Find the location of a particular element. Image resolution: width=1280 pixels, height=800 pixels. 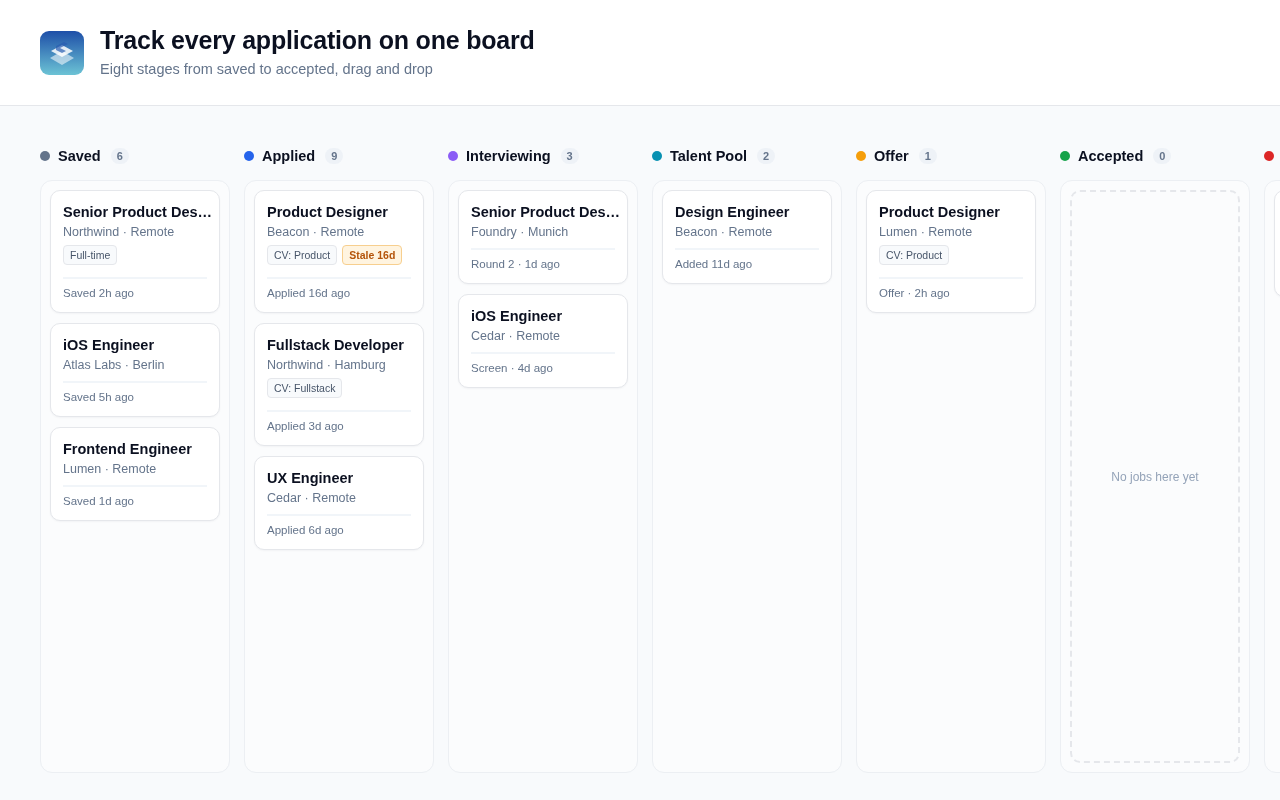

job-card: iOS Engineer Atlas Labs · Berlin Saved 5h ago is located at coordinates (135, 370).